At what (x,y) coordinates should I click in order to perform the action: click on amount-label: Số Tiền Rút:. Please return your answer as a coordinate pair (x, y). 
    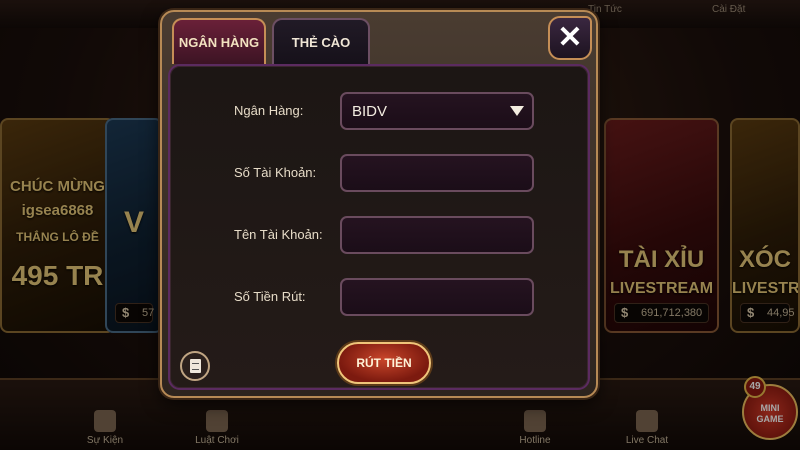
    Looking at the image, I should click on (270, 296).